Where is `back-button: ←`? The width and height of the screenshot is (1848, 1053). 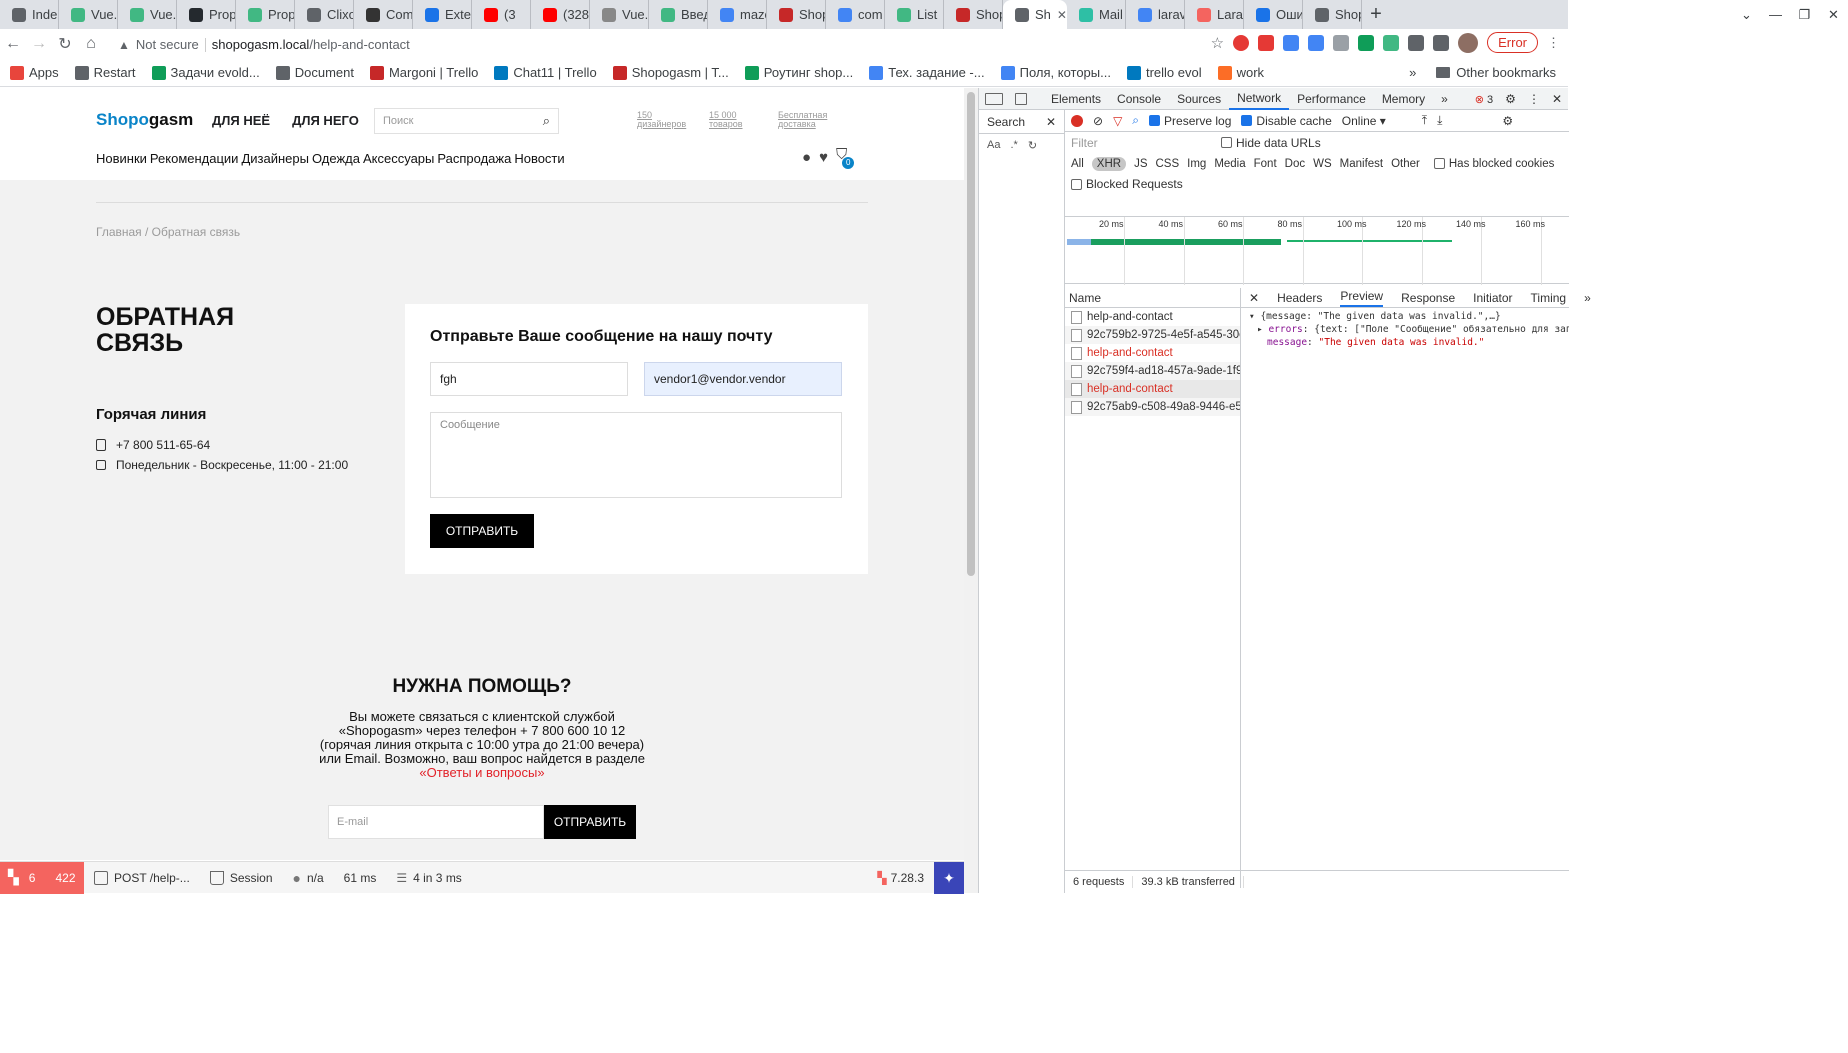 back-button: ← is located at coordinates (13, 44).